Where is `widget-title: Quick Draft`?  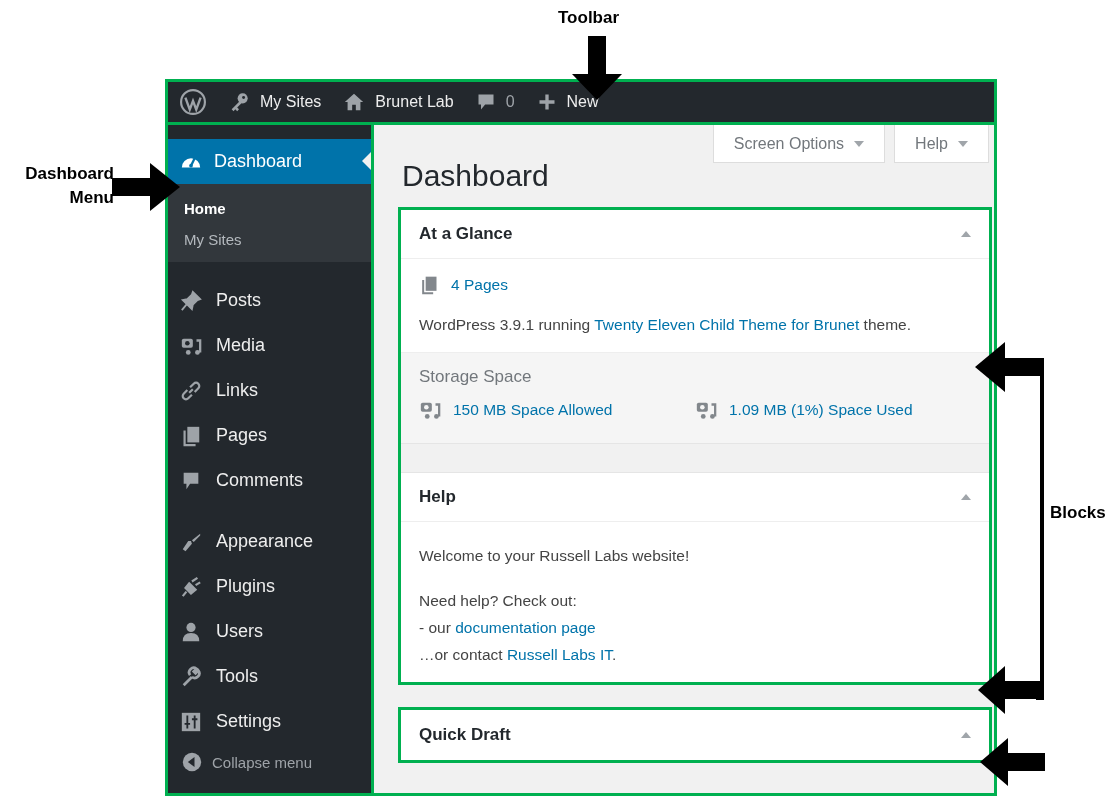
widget-title: Quick Draft is located at coordinates (465, 735).